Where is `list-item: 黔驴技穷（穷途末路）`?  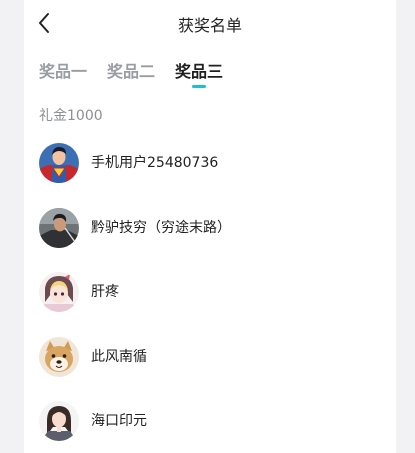
list-item: 黔驴技穷（穷途末路） is located at coordinates (214, 237).